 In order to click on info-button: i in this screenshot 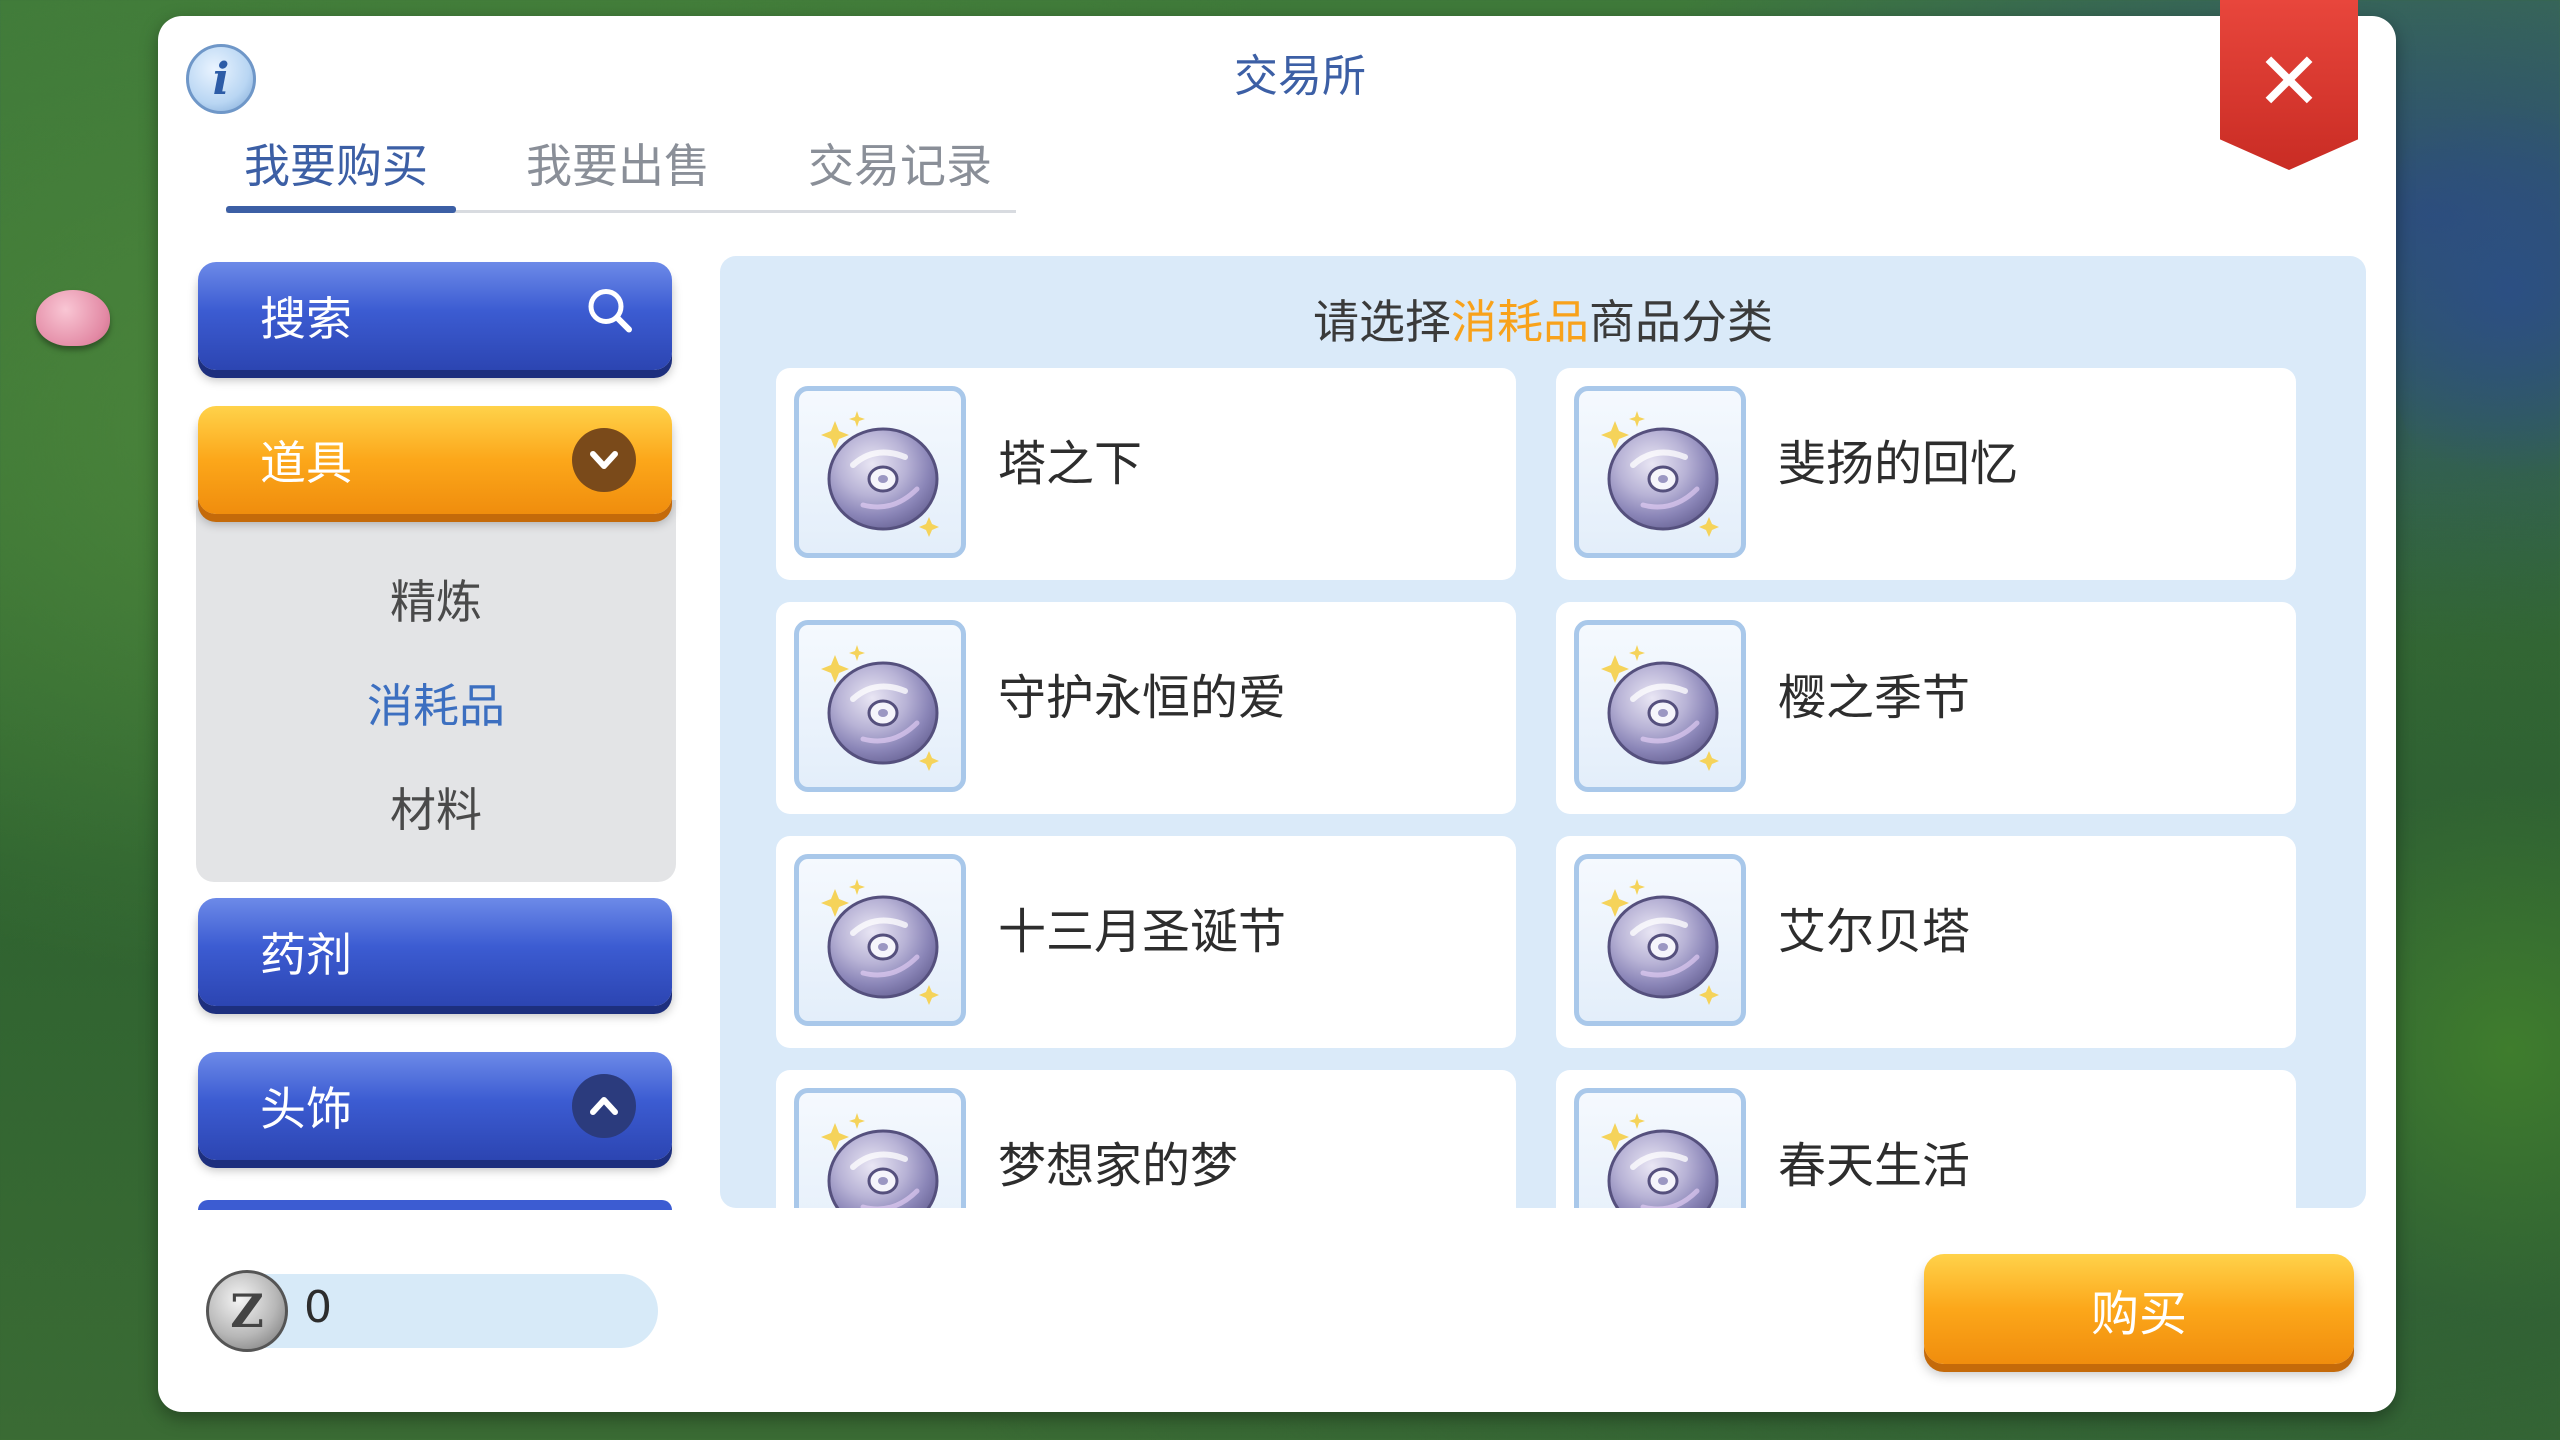, I will do `click(221, 79)`.